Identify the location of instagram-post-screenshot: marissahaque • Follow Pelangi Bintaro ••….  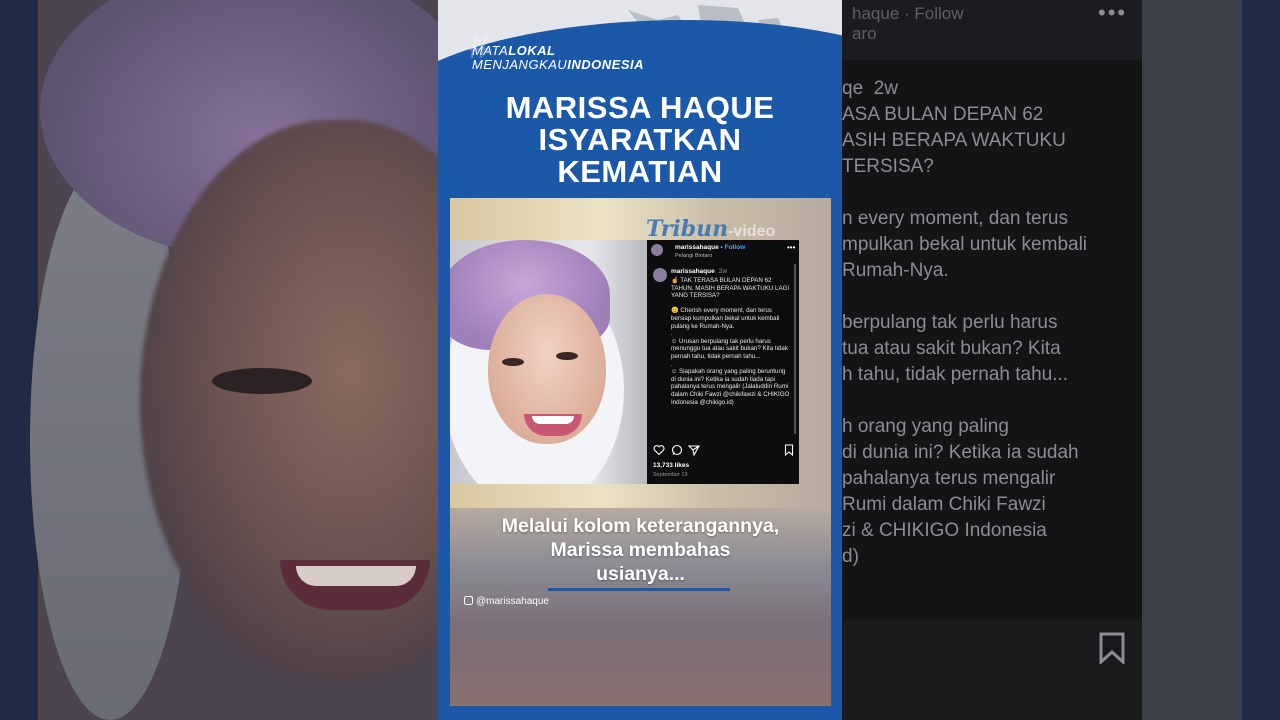
(723, 362).